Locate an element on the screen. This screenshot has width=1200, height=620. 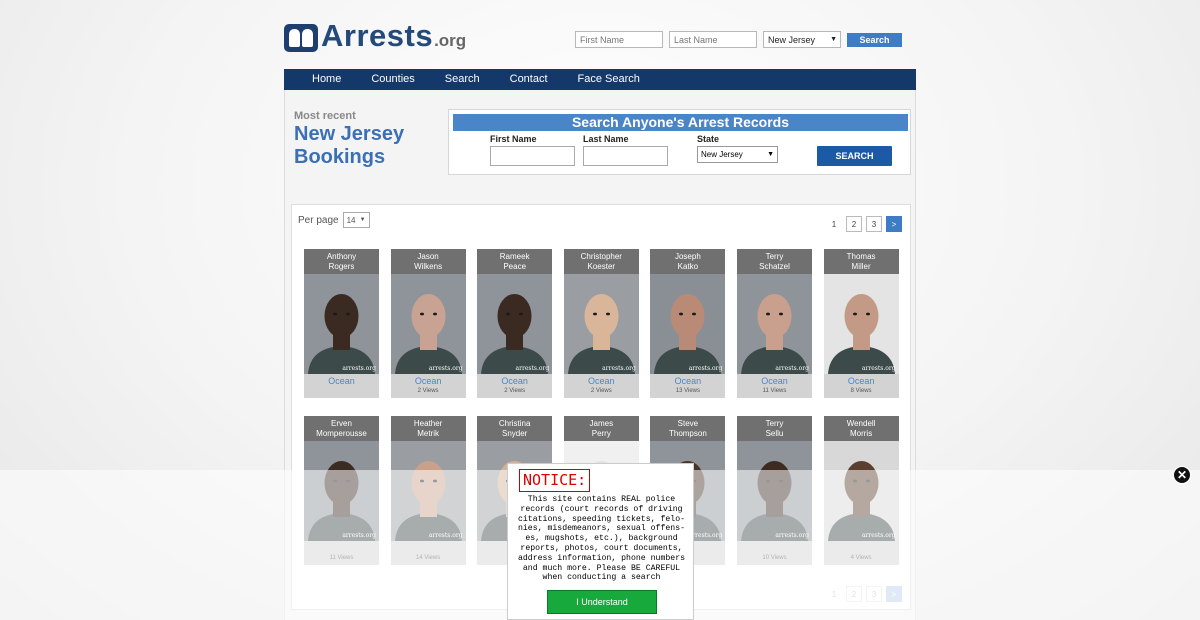
state-select-value: New Jersey is located at coordinates (722, 154).